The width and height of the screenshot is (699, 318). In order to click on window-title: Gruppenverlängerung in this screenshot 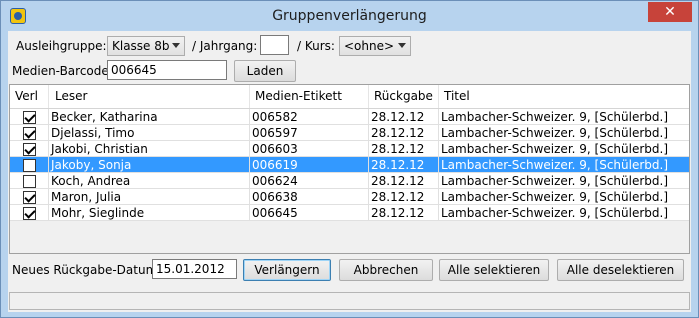, I will do `click(349, 16)`.